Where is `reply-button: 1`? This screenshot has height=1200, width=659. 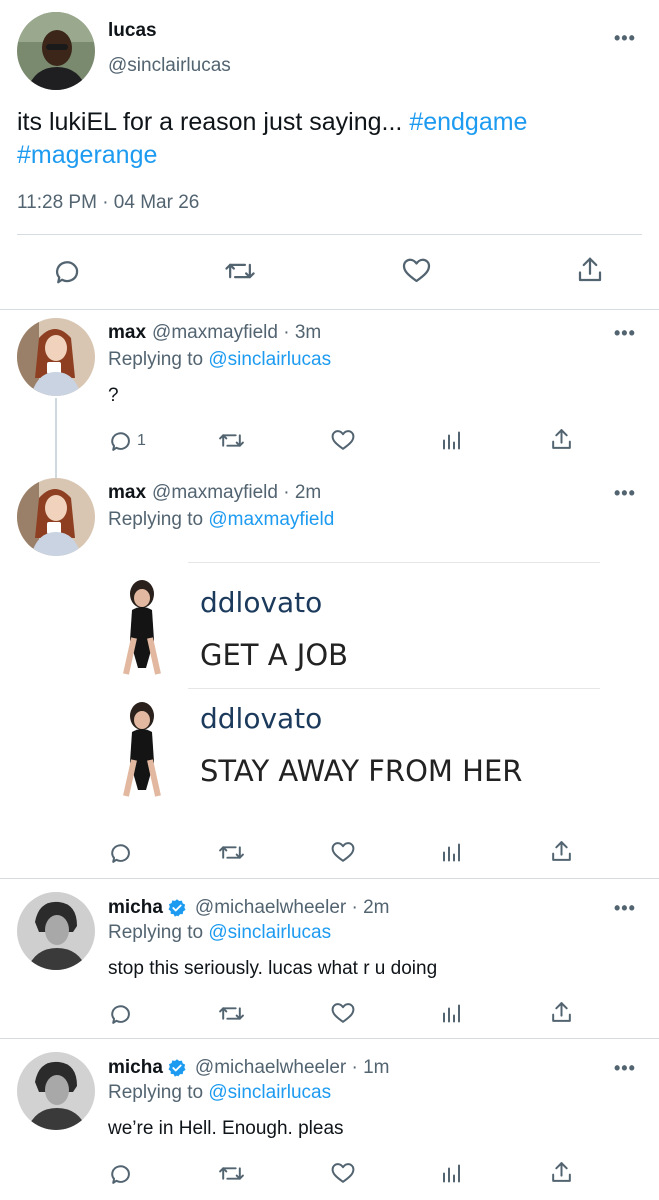
reply-button: 1 is located at coordinates (127, 440).